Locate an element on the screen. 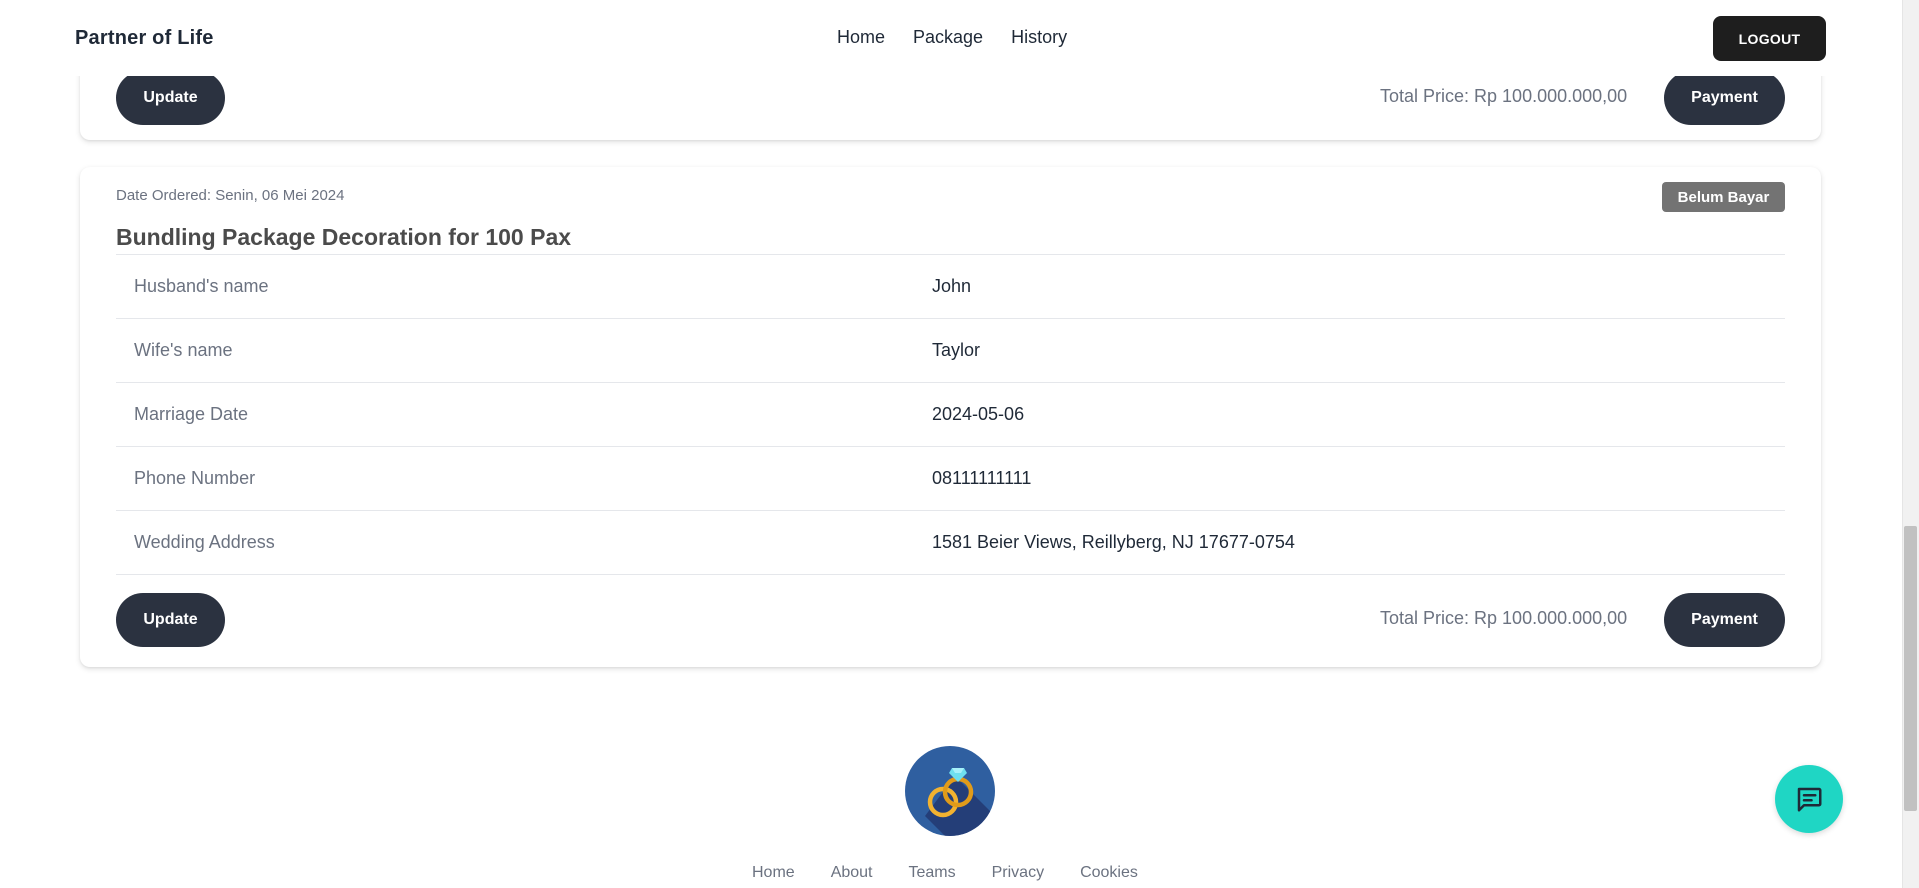  chat-message-icon is located at coordinates (1809, 799).